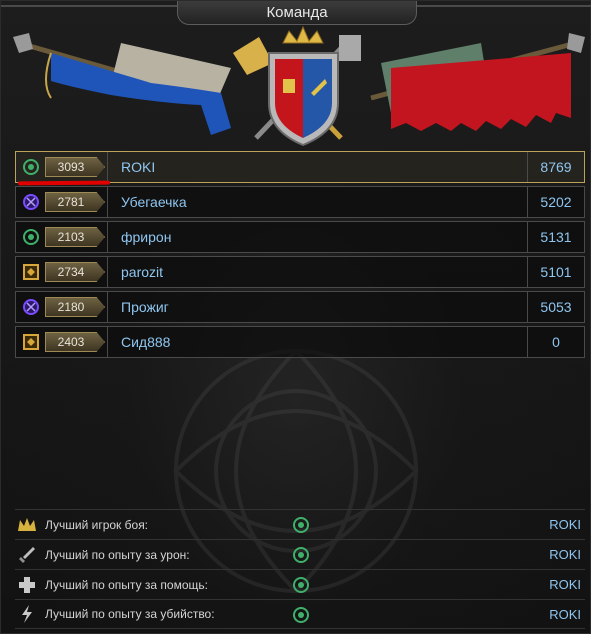 The image size is (591, 634). What do you see at coordinates (71, 342) in the screenshot?
I see `rating-value: 2403` at bounding box center [71, 342].